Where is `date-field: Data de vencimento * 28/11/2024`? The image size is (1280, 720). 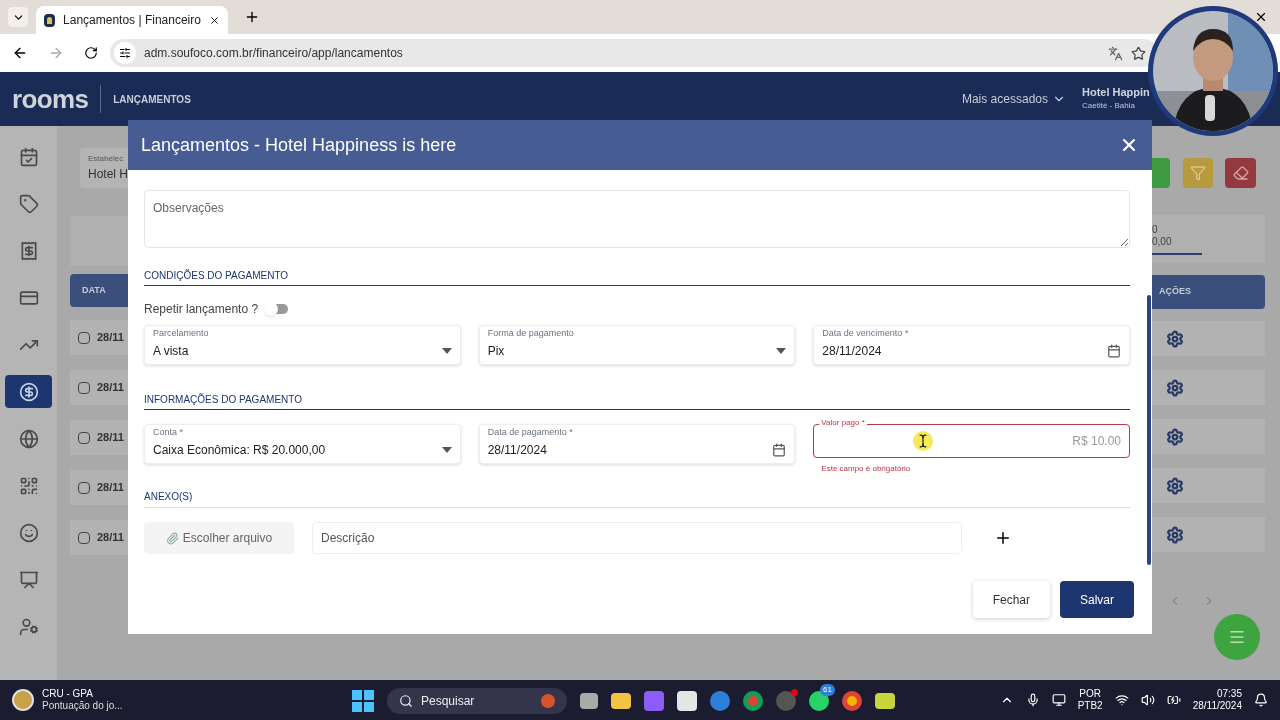
date-field: Data de vencimento * 28/11/2024 is located at coordinates (971, 345).